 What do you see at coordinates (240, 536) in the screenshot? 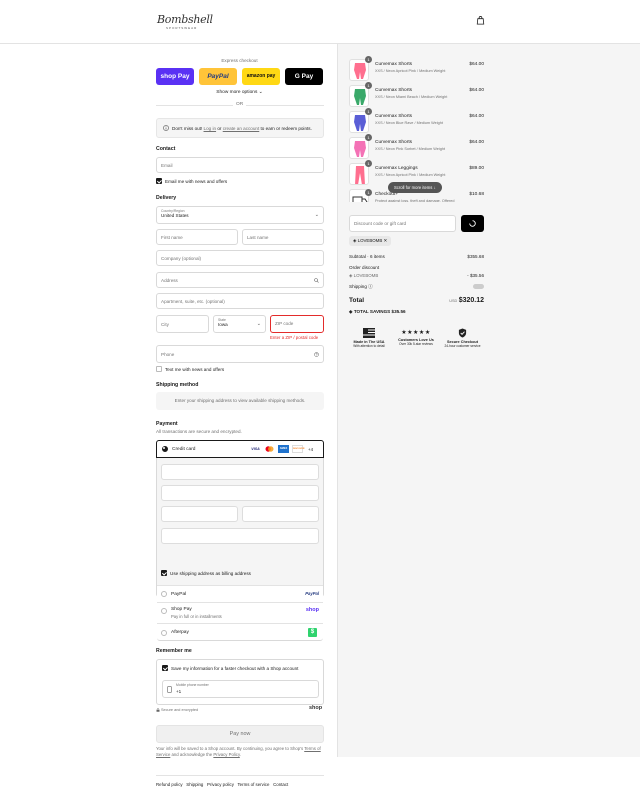
I see `card-extra-field` at bounding box center [240, 536].